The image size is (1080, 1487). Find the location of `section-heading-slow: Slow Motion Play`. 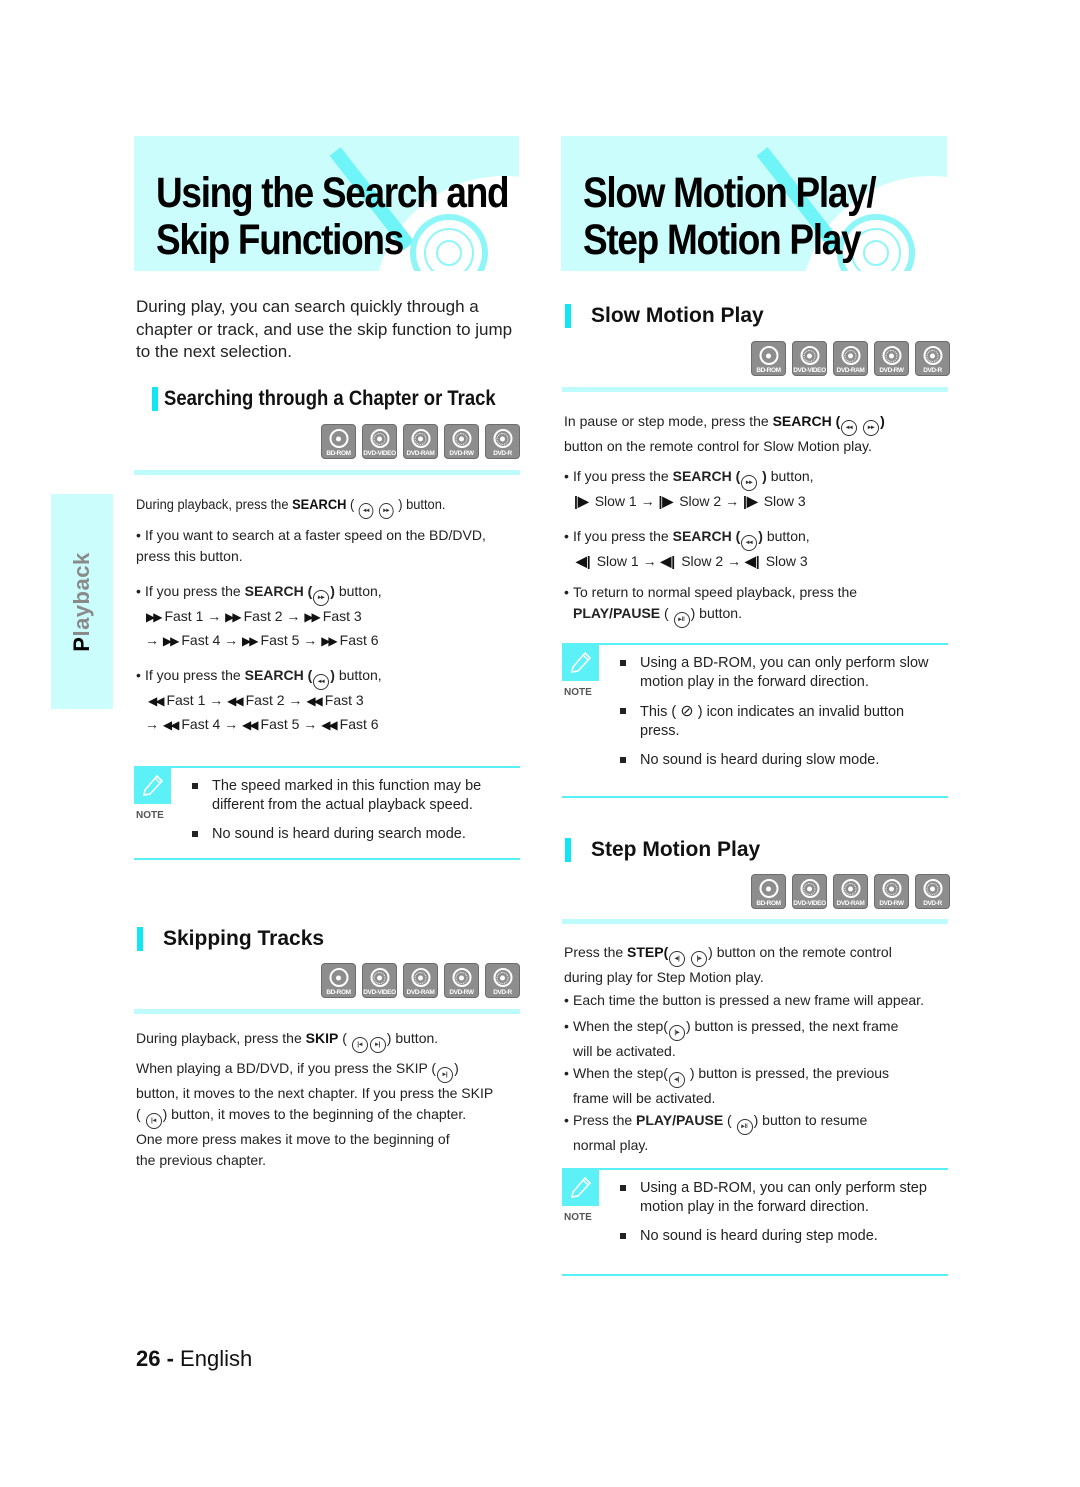

section-heading-slow: Slow Motion Play is located at coordinates (664, 316).